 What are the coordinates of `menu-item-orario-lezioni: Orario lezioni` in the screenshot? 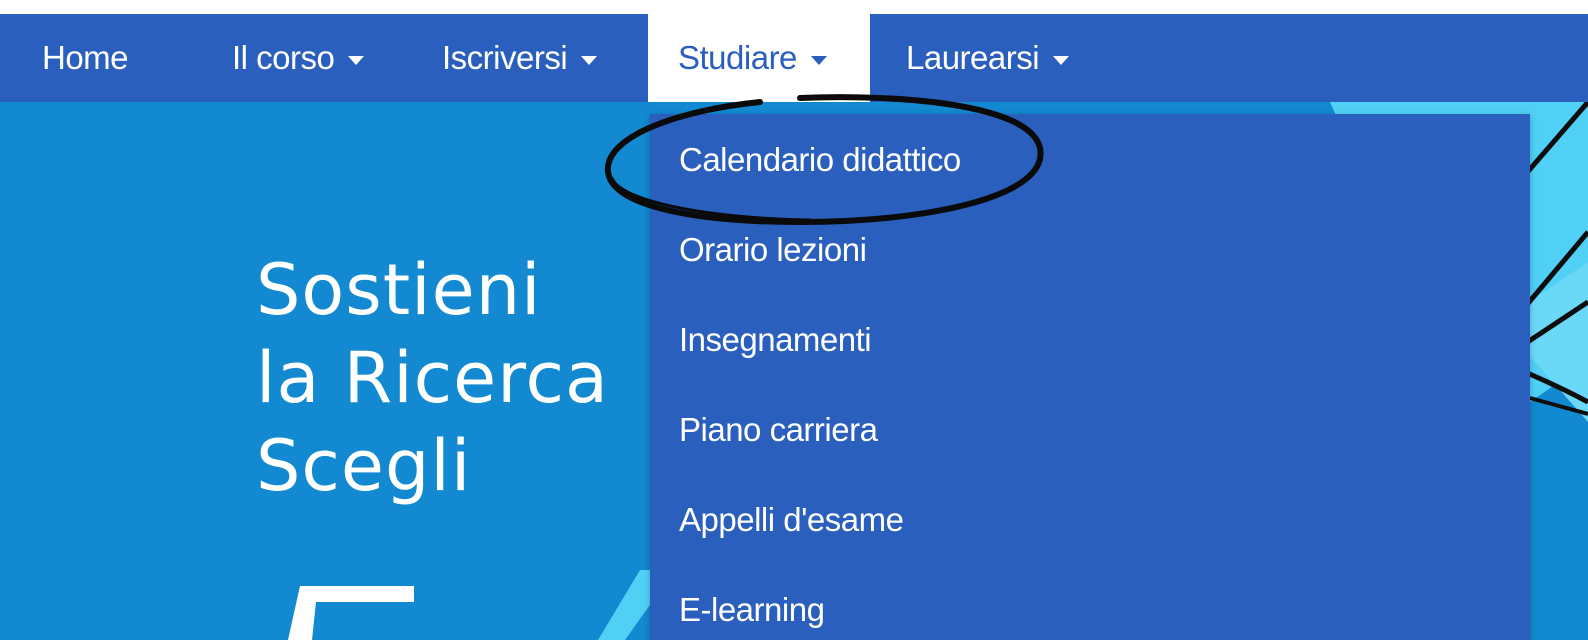 It's located at (773, 250).